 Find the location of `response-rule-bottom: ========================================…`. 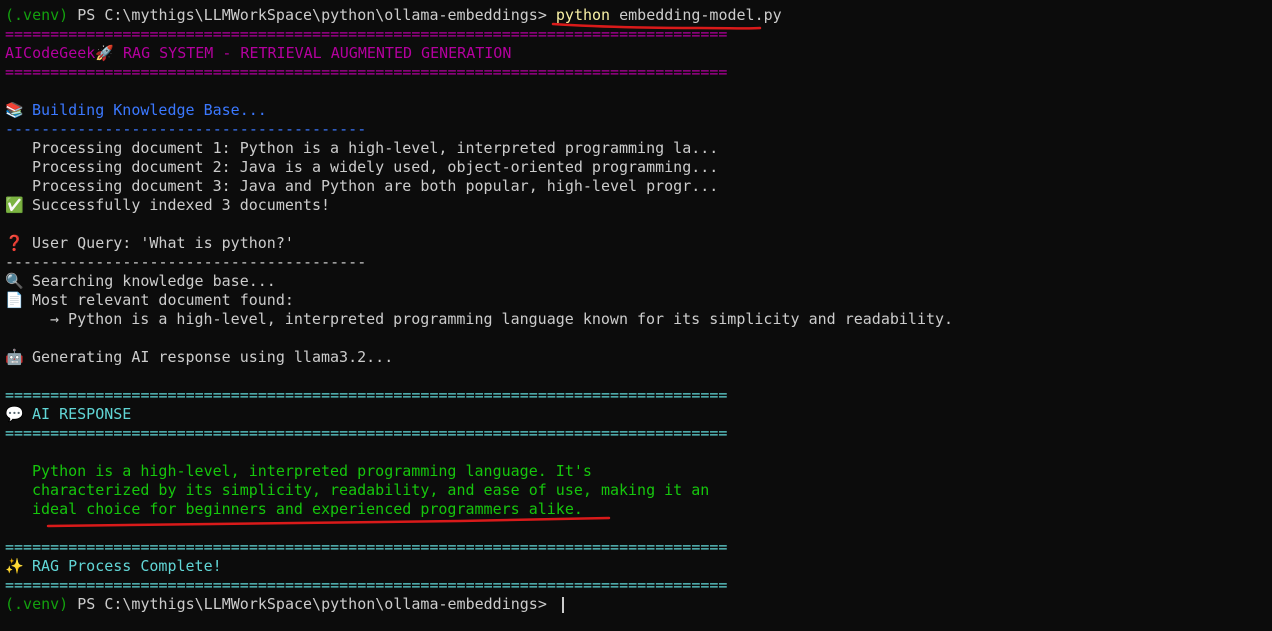

response-rule-bottom: ========================================… is located at coordinates (366, 433).